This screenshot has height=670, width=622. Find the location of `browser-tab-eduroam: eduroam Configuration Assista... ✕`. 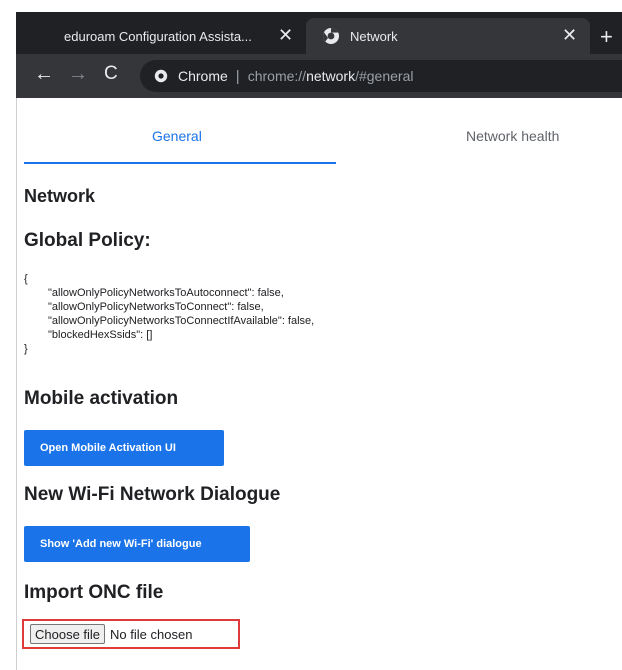

browser-tab-eduroam: eduroam Configuration Assista... ✕ is located at coordinates (159, 36).